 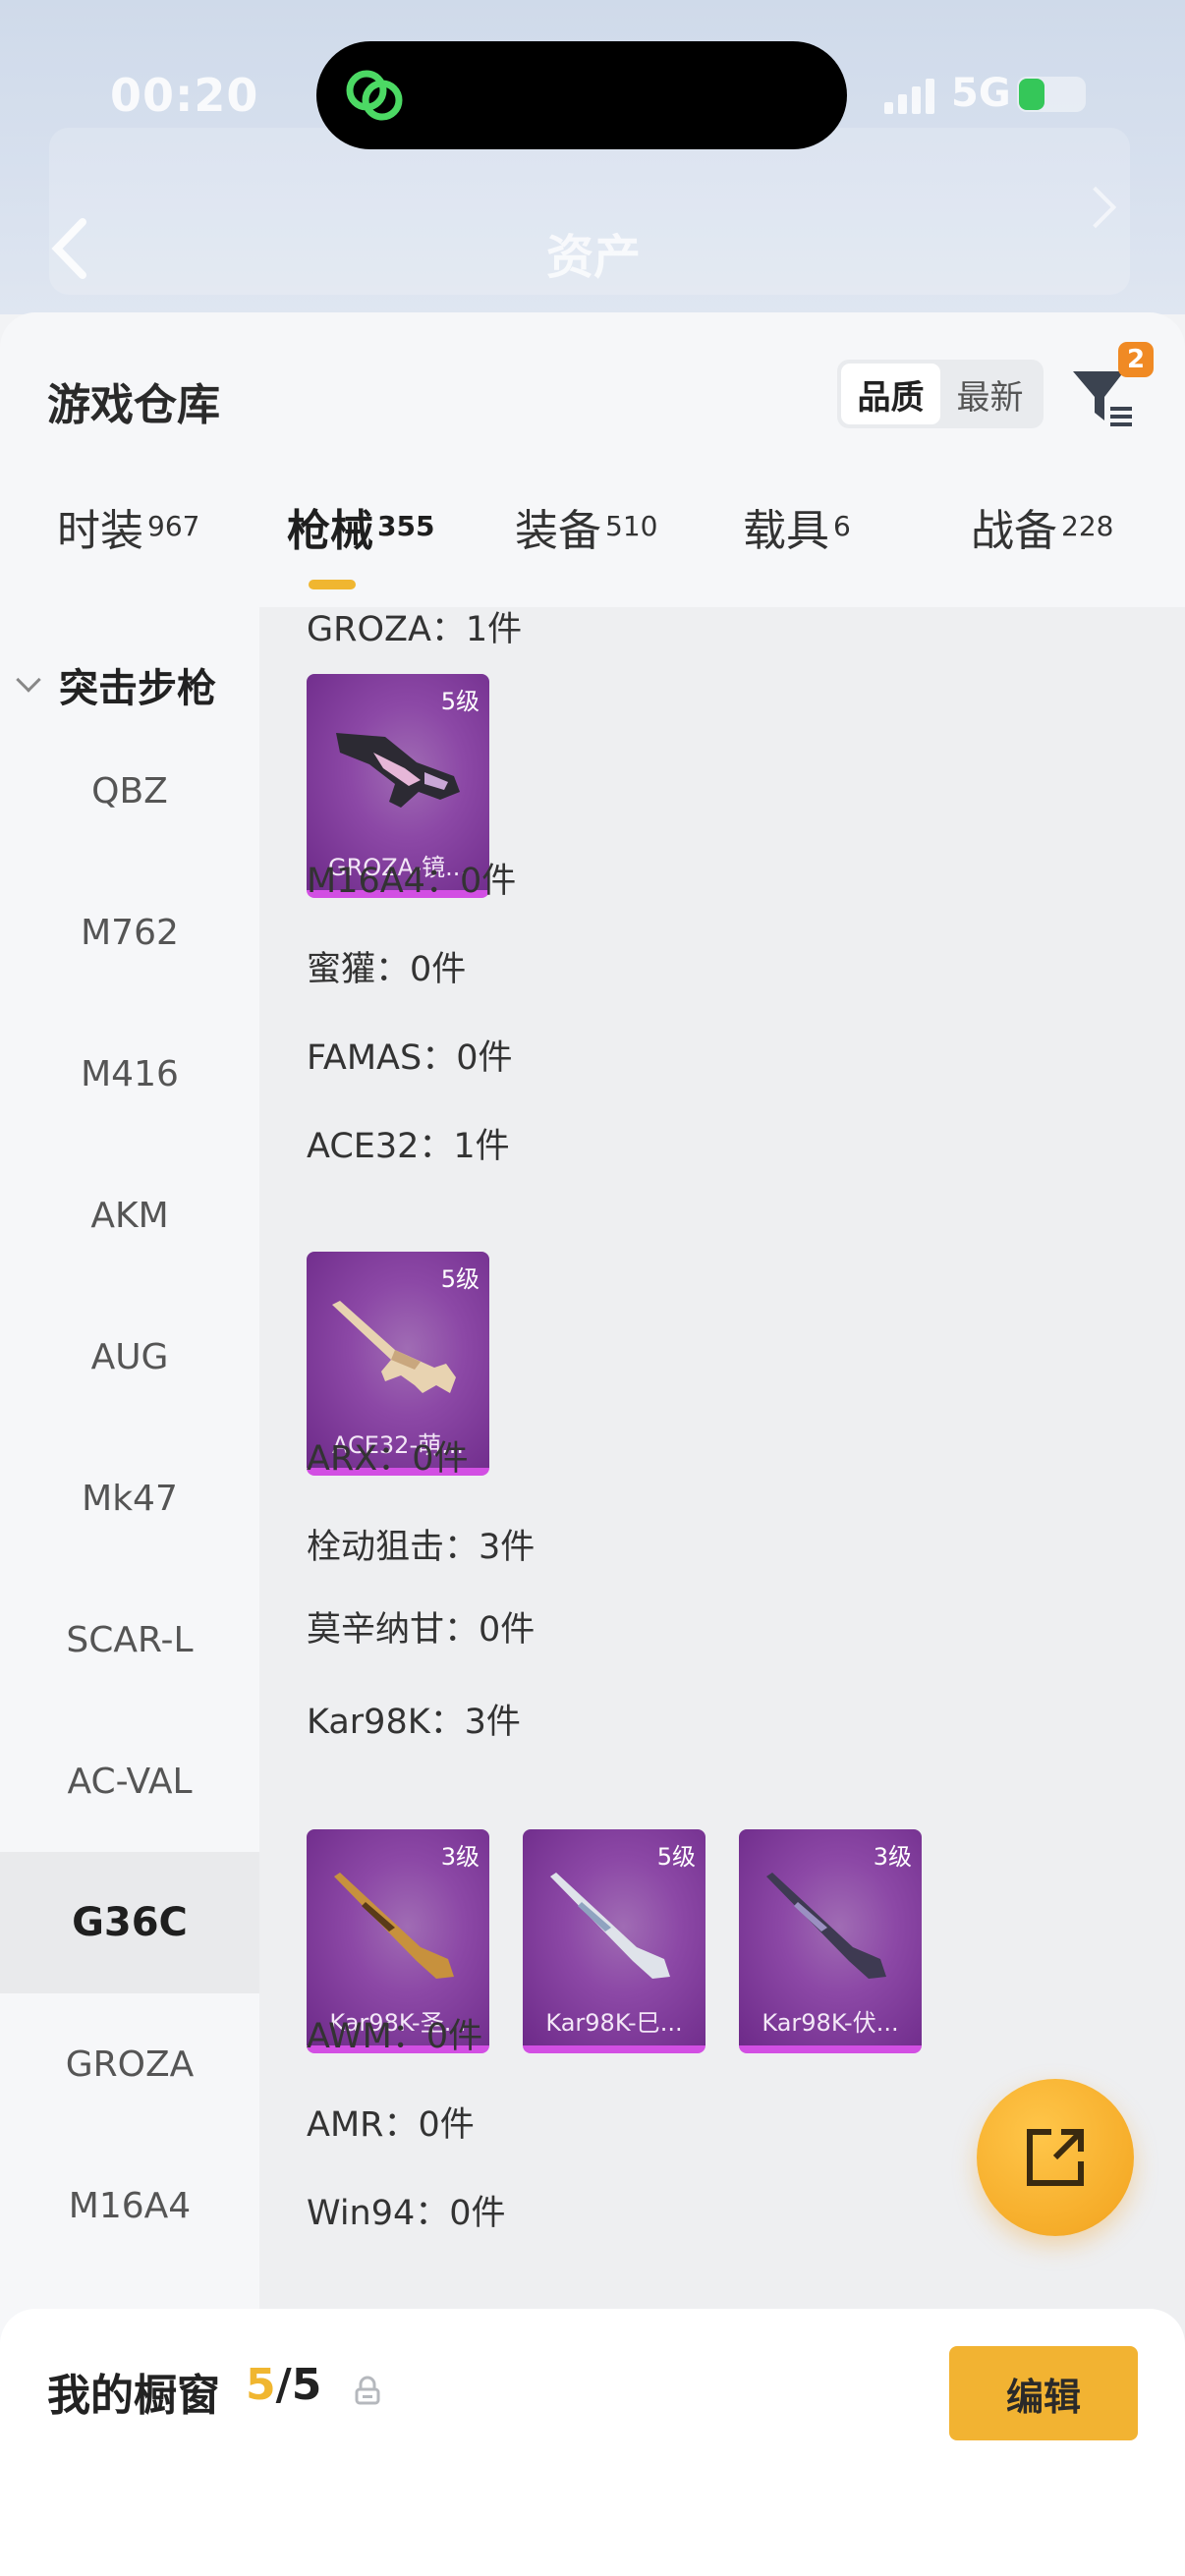 I want to click on tab-label: 时装, so click(x=100, y=531).